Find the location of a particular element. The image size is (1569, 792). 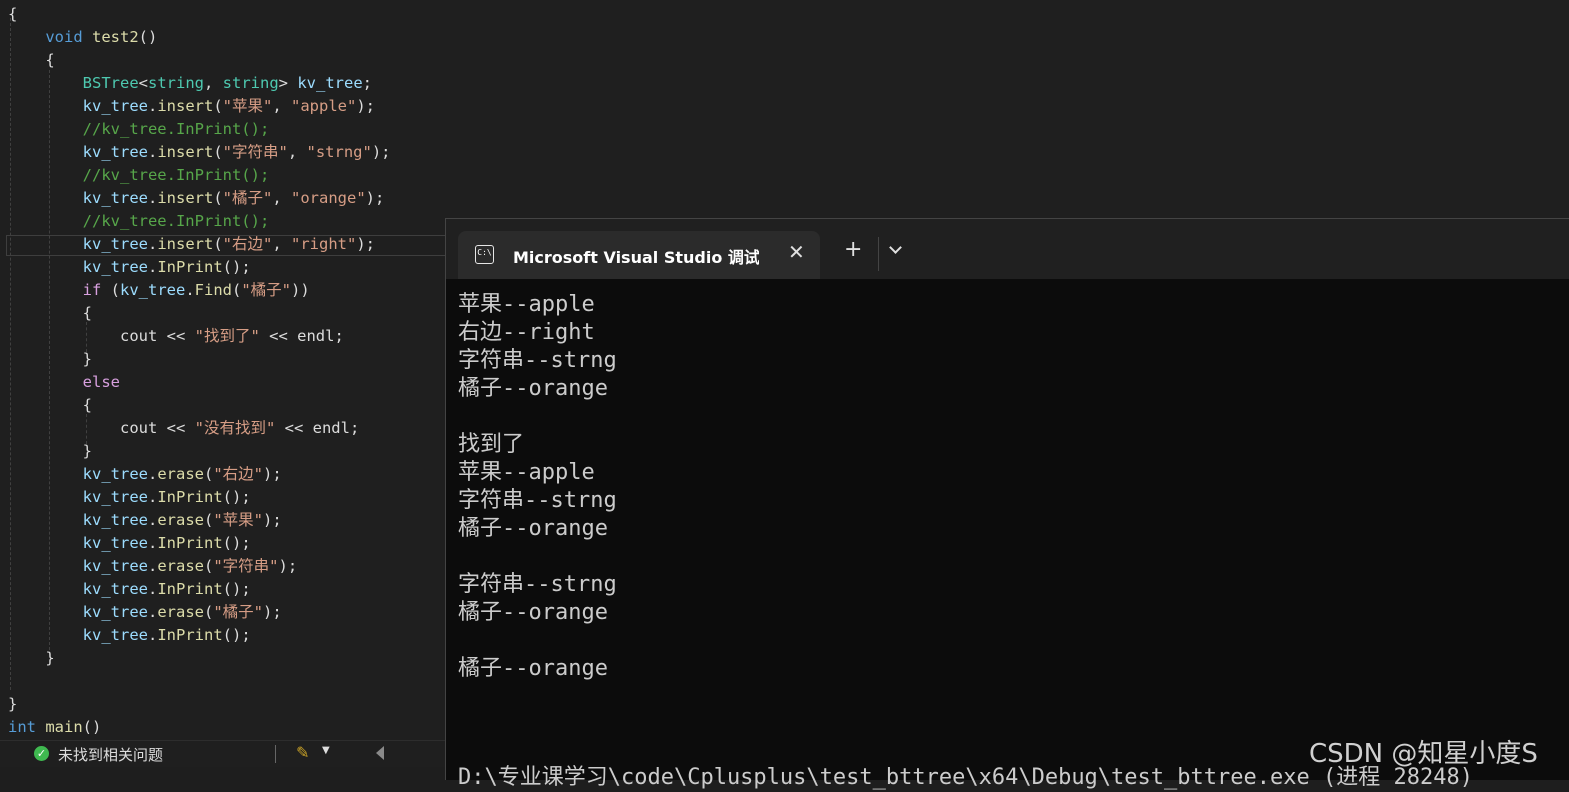

code-token: "苹果" is located at coordinates (247, 106).